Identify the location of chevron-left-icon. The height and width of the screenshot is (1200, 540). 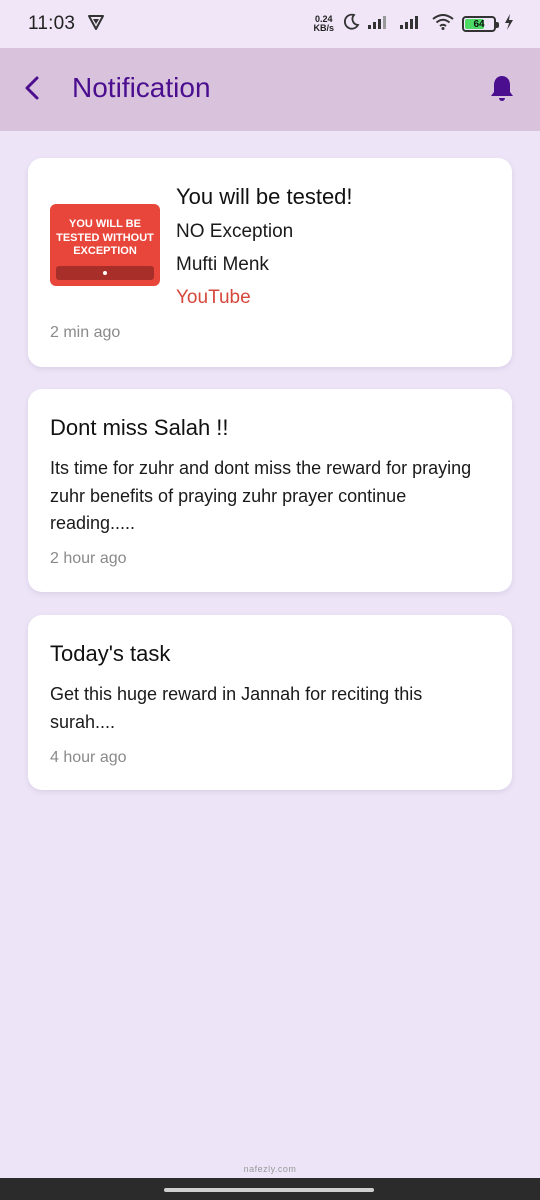
(32, 90).